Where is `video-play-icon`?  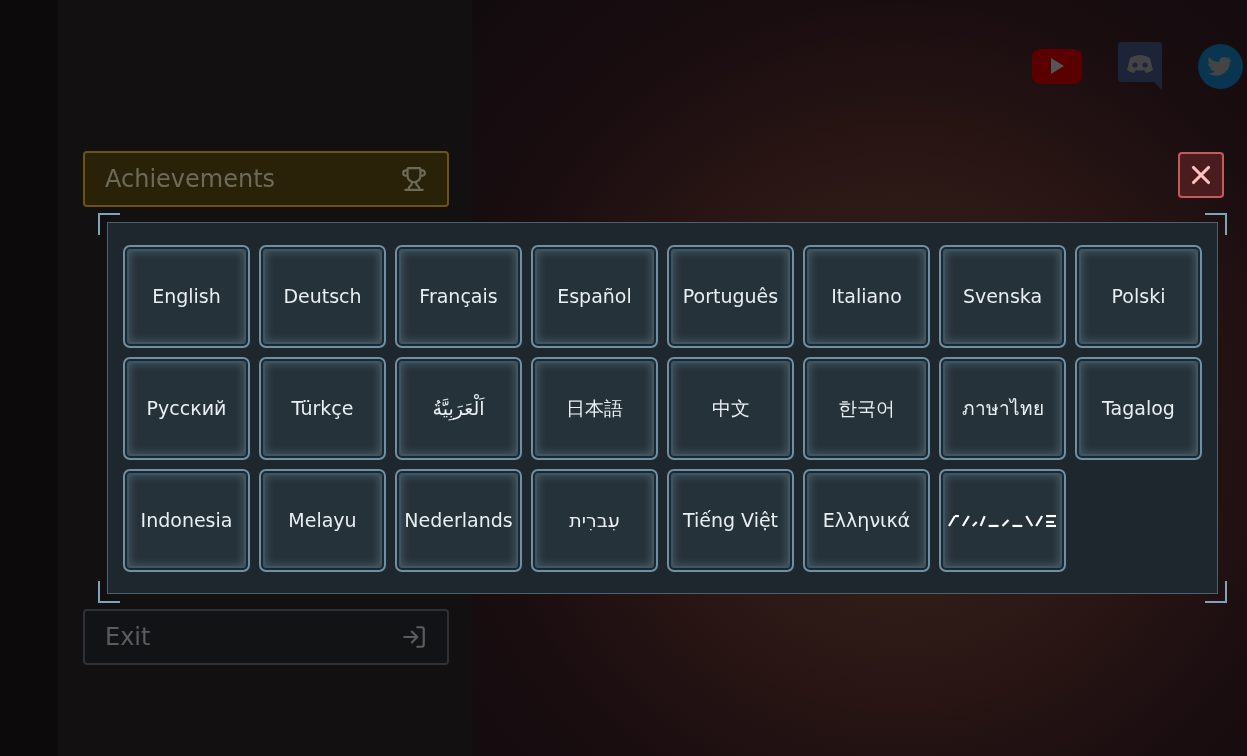
video-play-icon is located at coordinates (1057, 66).